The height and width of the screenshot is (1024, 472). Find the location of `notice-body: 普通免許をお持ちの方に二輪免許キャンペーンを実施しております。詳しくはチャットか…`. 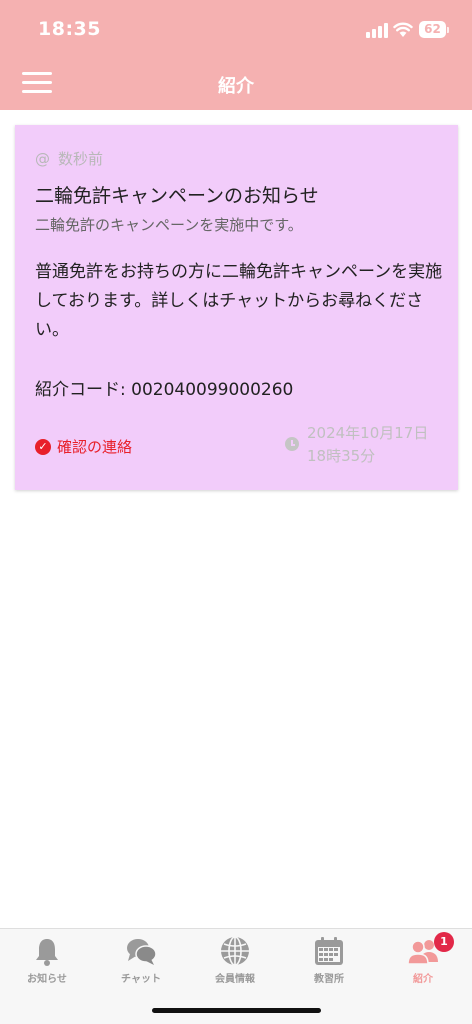

notice-body: 普通免許をお持ちの方に二輪免許キャンペーンを実施しております。詳しくはチャットか… is located at coordinates (239, 301).